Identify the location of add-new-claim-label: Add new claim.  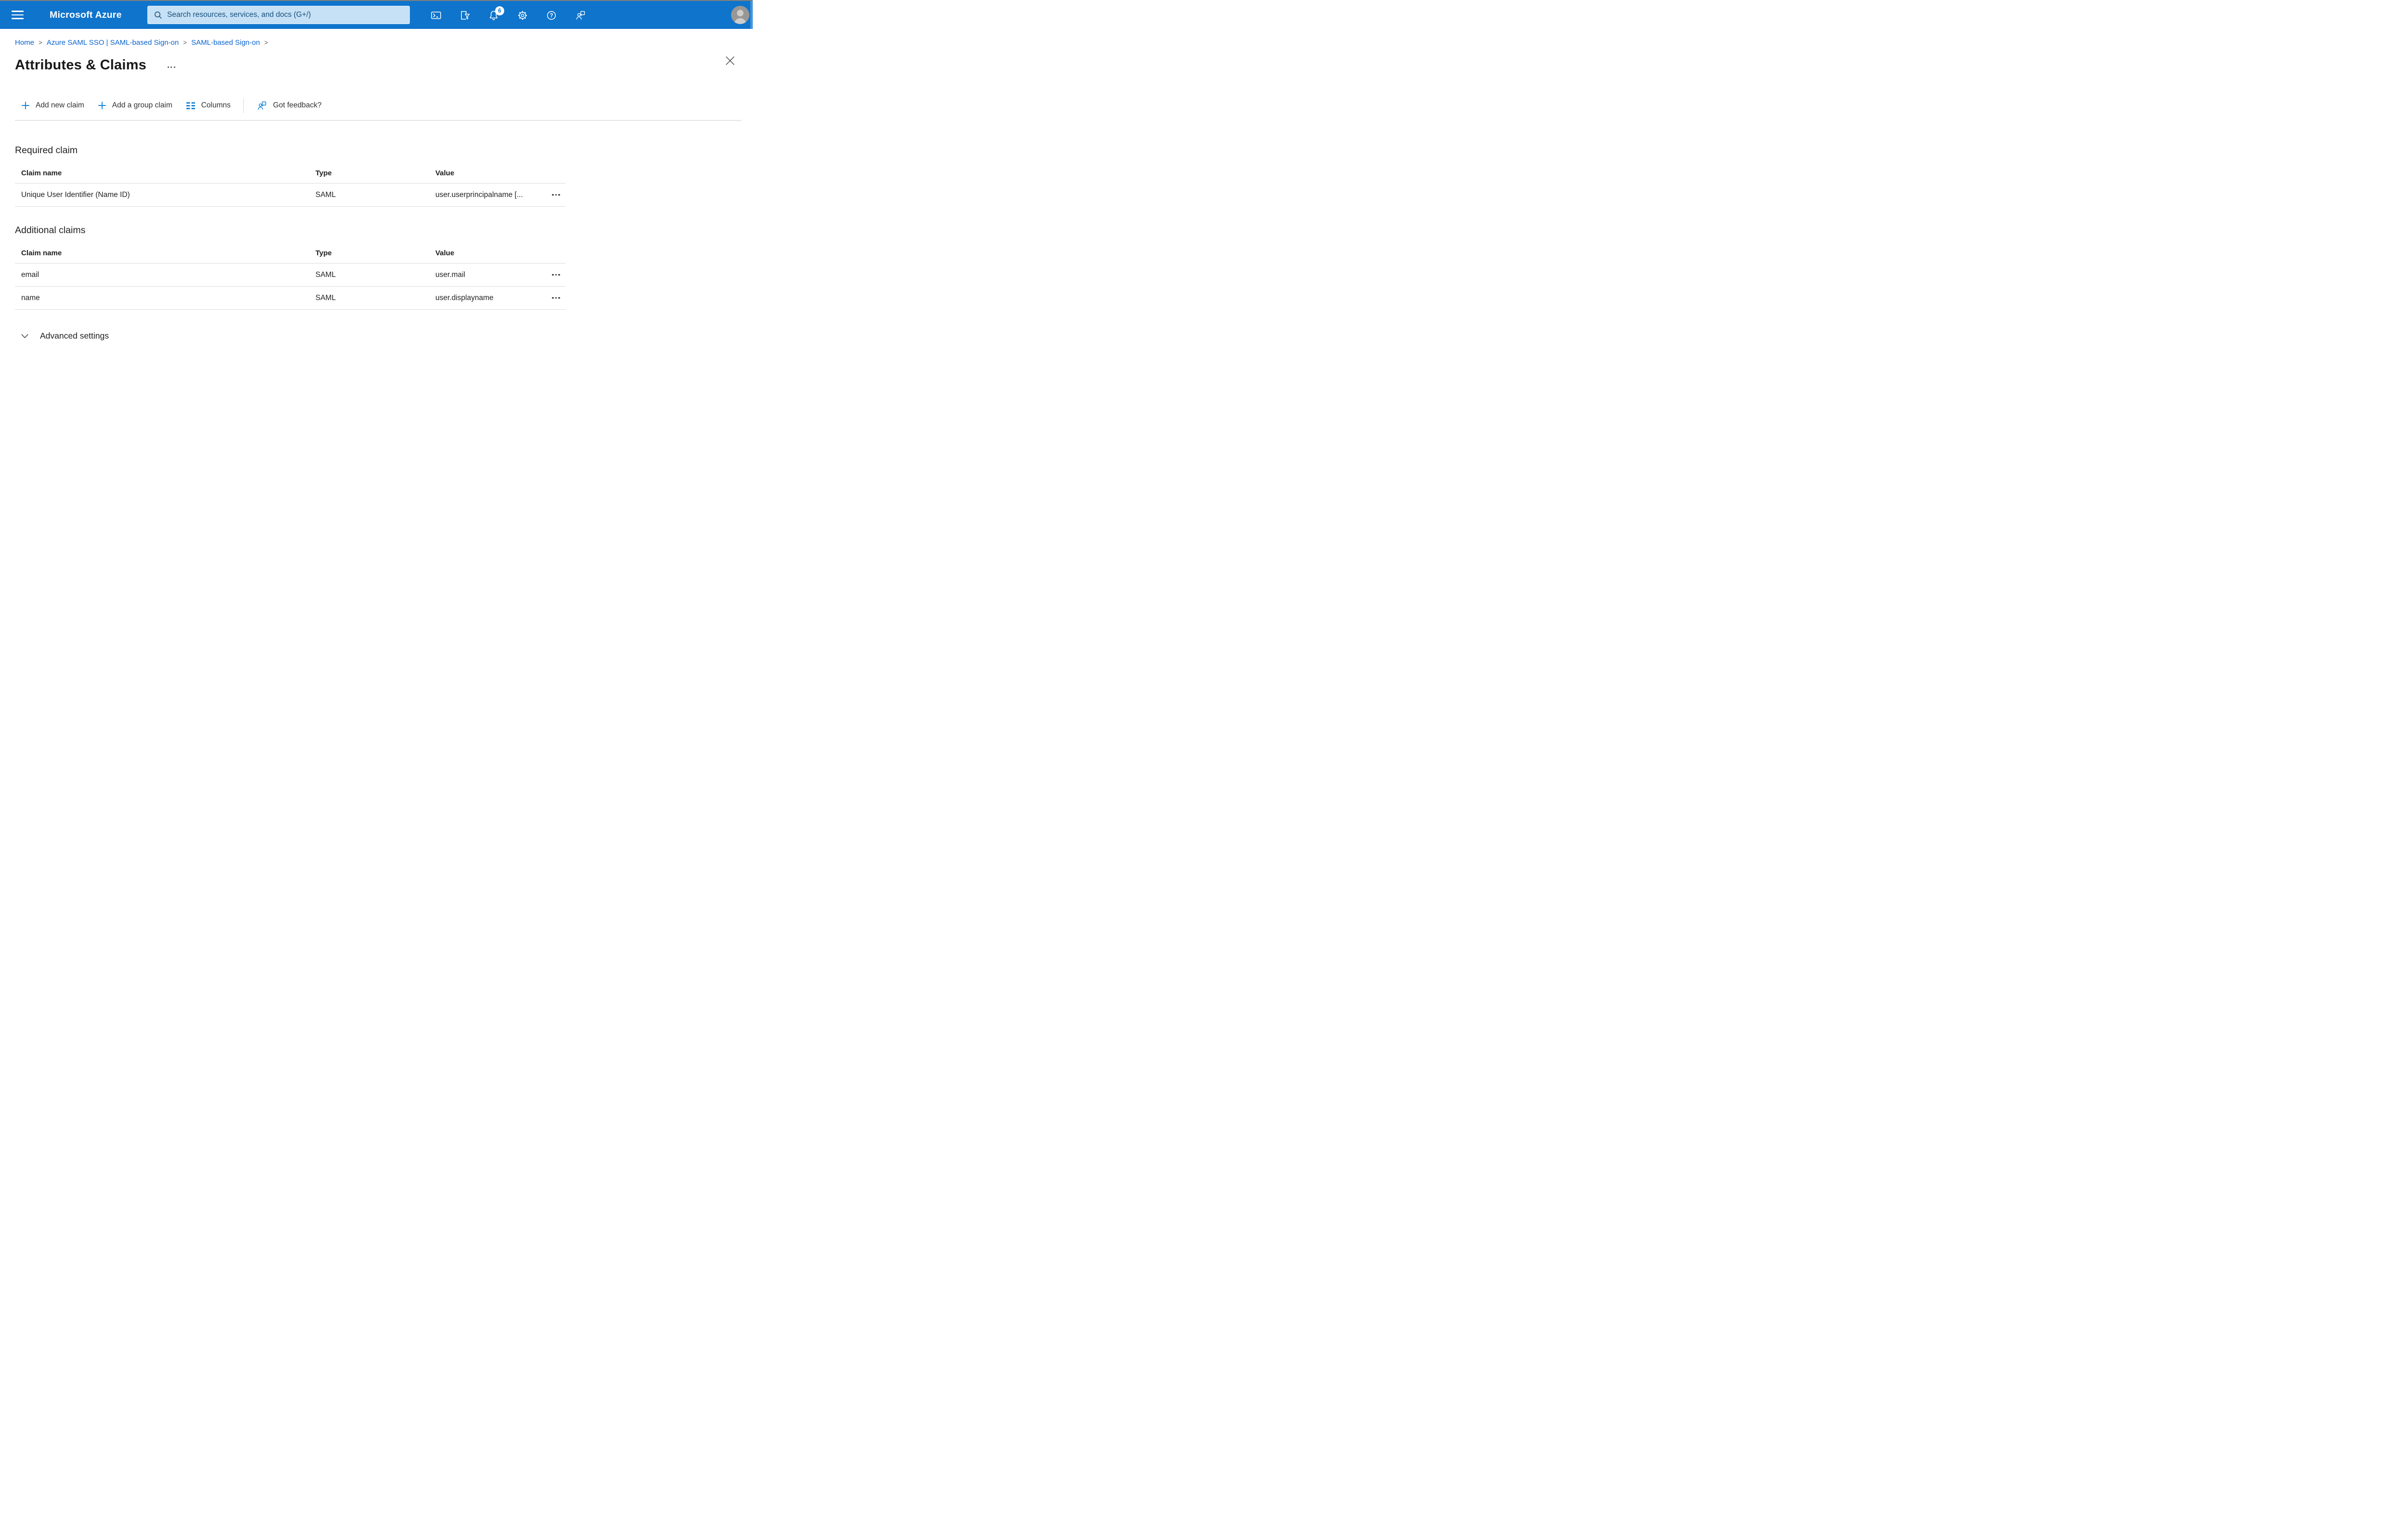
(60, 105).